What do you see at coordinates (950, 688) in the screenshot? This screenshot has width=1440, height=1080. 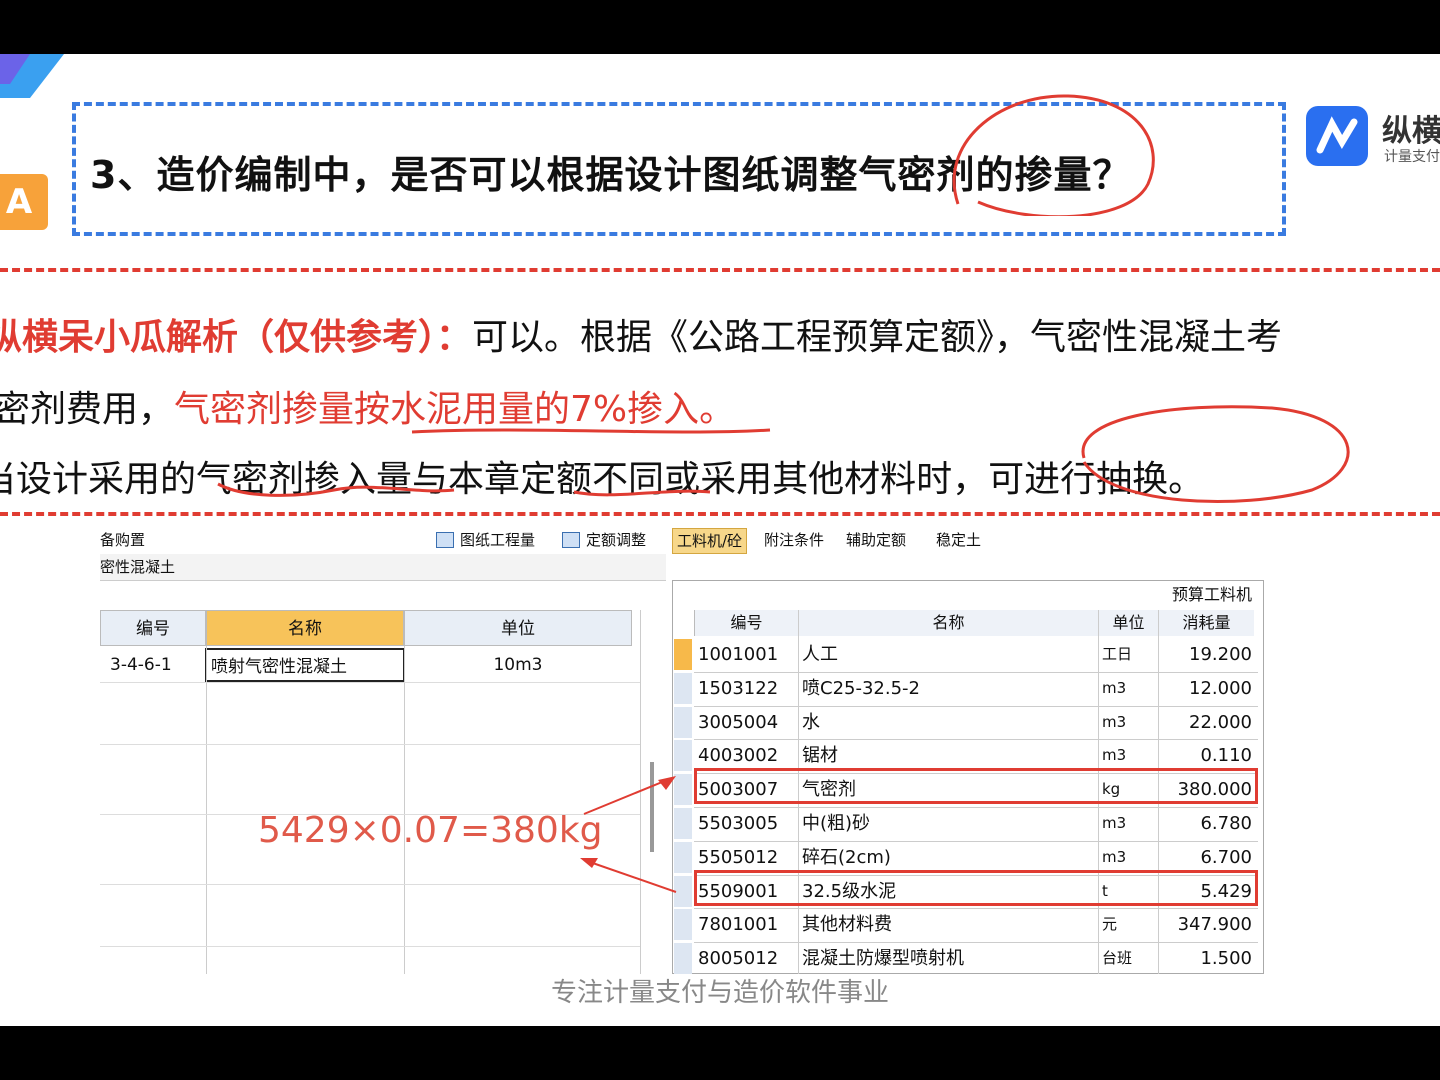 I see `row-name: 喷C25-32.5-2` at bounding box center [950, 688].